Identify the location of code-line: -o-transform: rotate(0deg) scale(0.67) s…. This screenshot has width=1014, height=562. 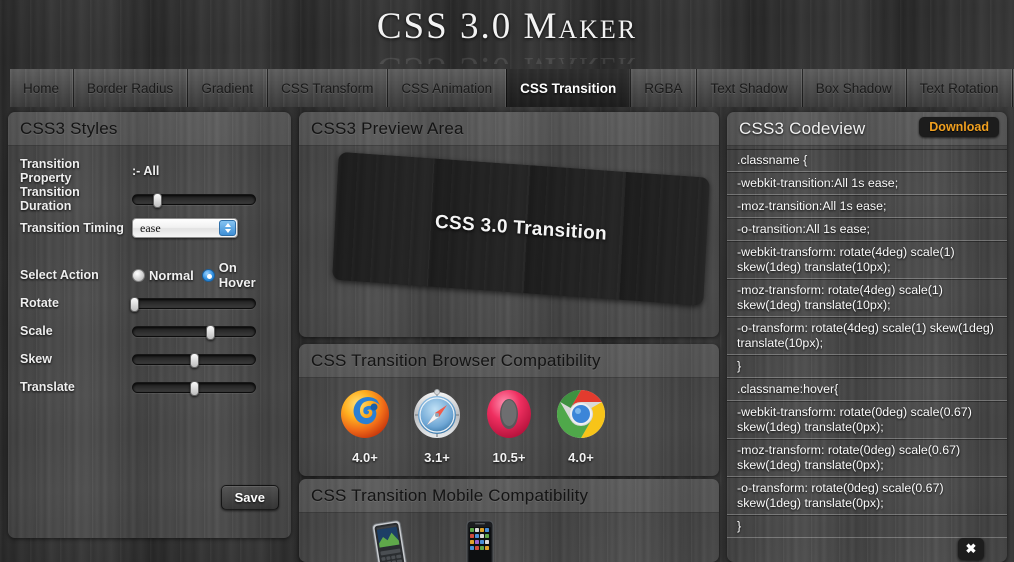
(867, 496).